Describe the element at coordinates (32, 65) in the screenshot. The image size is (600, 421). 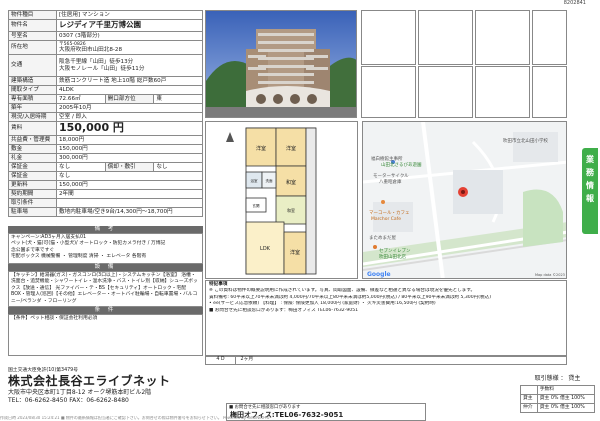
I see `spec-key: 交通` at that location.